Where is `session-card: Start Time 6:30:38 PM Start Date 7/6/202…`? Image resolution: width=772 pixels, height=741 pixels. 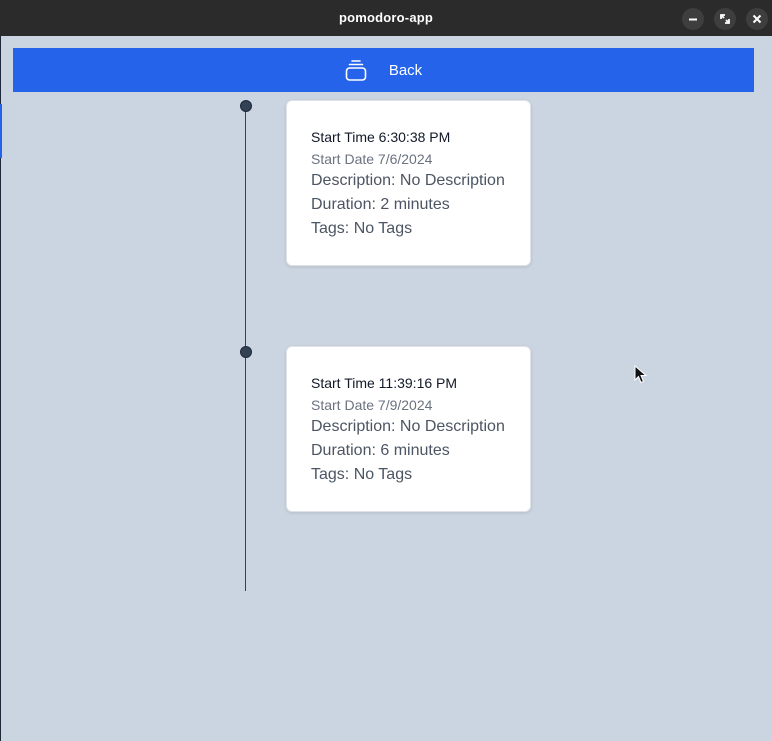
session-card: Start Time 6:30:38 PM Start Date 7/6/202… is located at coordinates (408, 183).